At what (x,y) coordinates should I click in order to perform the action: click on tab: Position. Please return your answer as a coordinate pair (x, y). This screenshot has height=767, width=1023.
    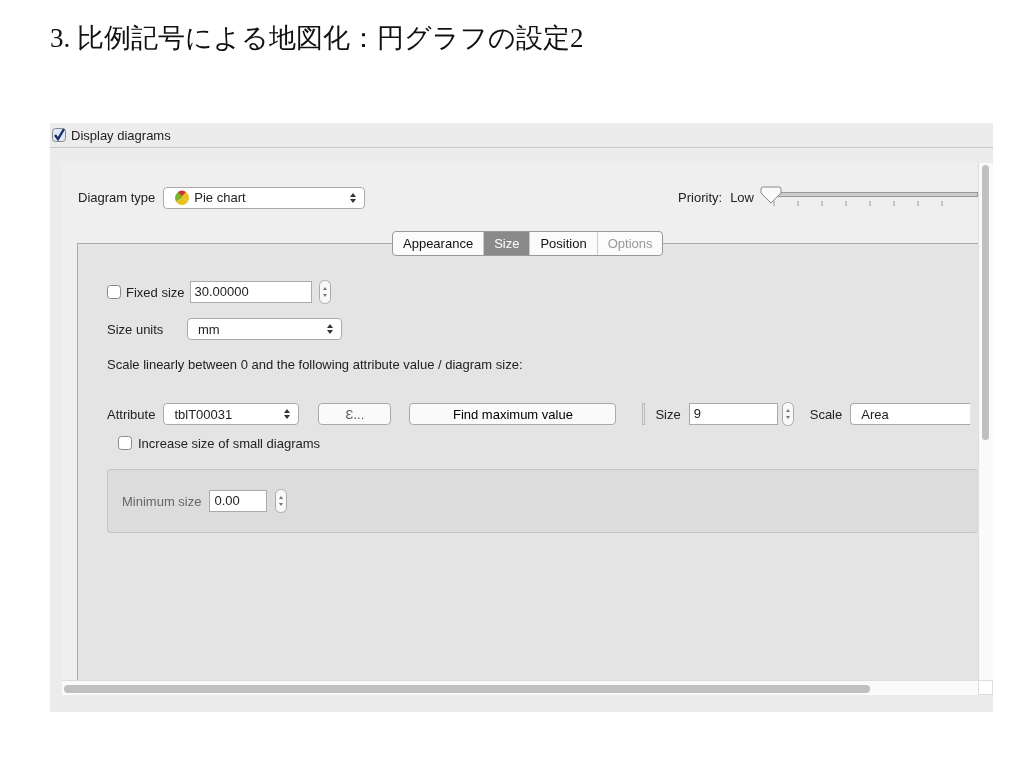
    Looking at the image, I should click on (564, 243).